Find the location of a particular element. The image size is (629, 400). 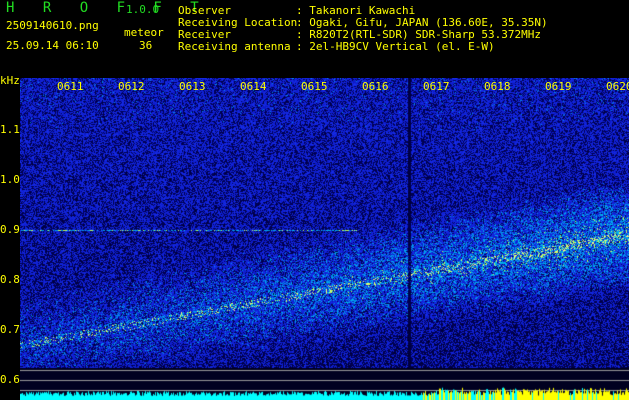

x-tick-label: 0611 is located at coordinates (70, 86).